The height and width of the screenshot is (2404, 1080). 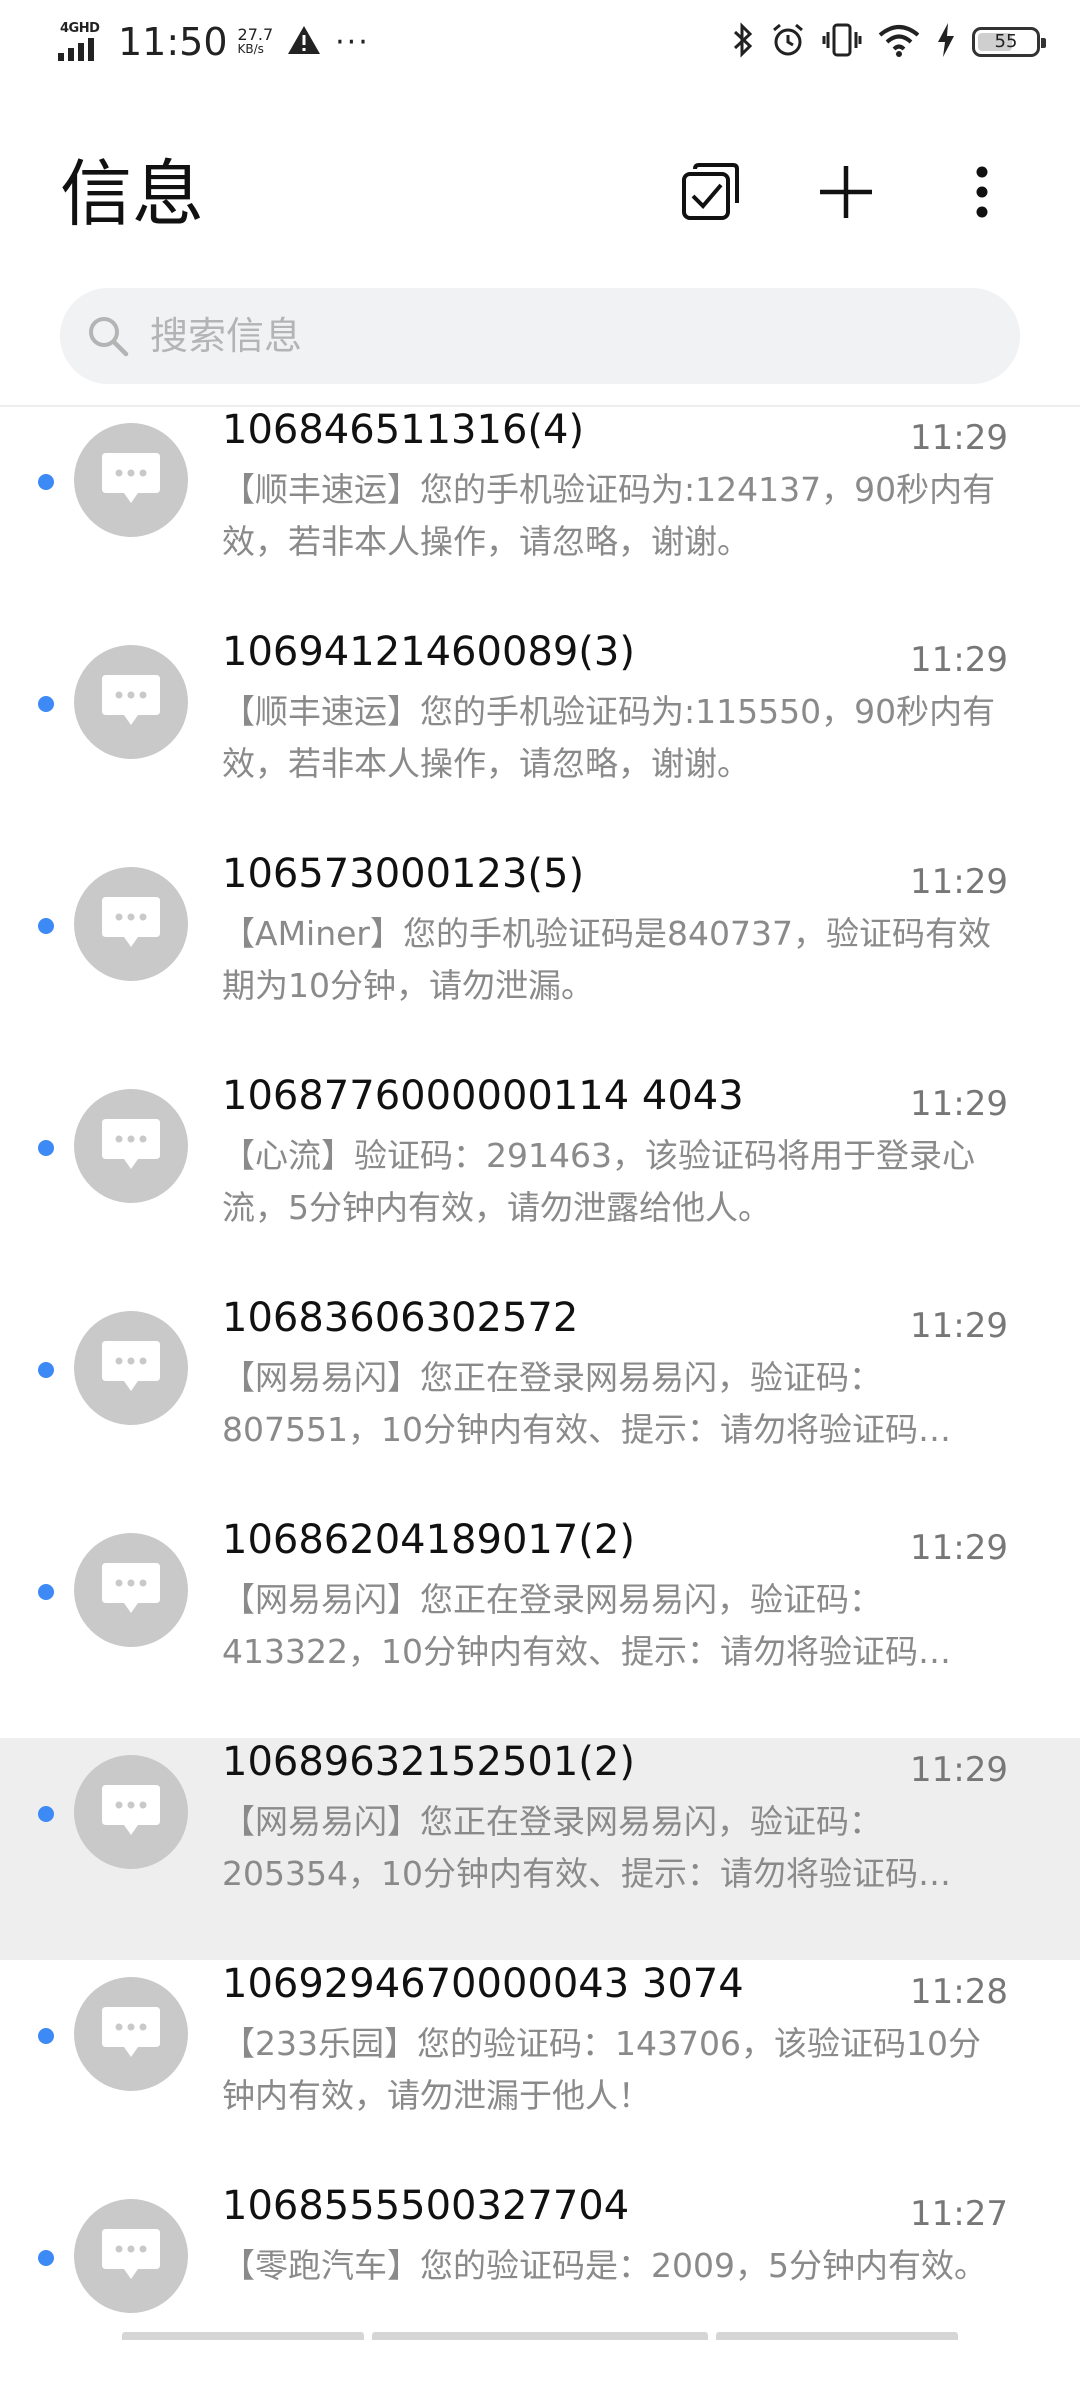 What do you see at coordinates (483, 1984) in the screenshot?
I see `sender-name: 1069294670000043 3074` at bounding box center [483, 1984].